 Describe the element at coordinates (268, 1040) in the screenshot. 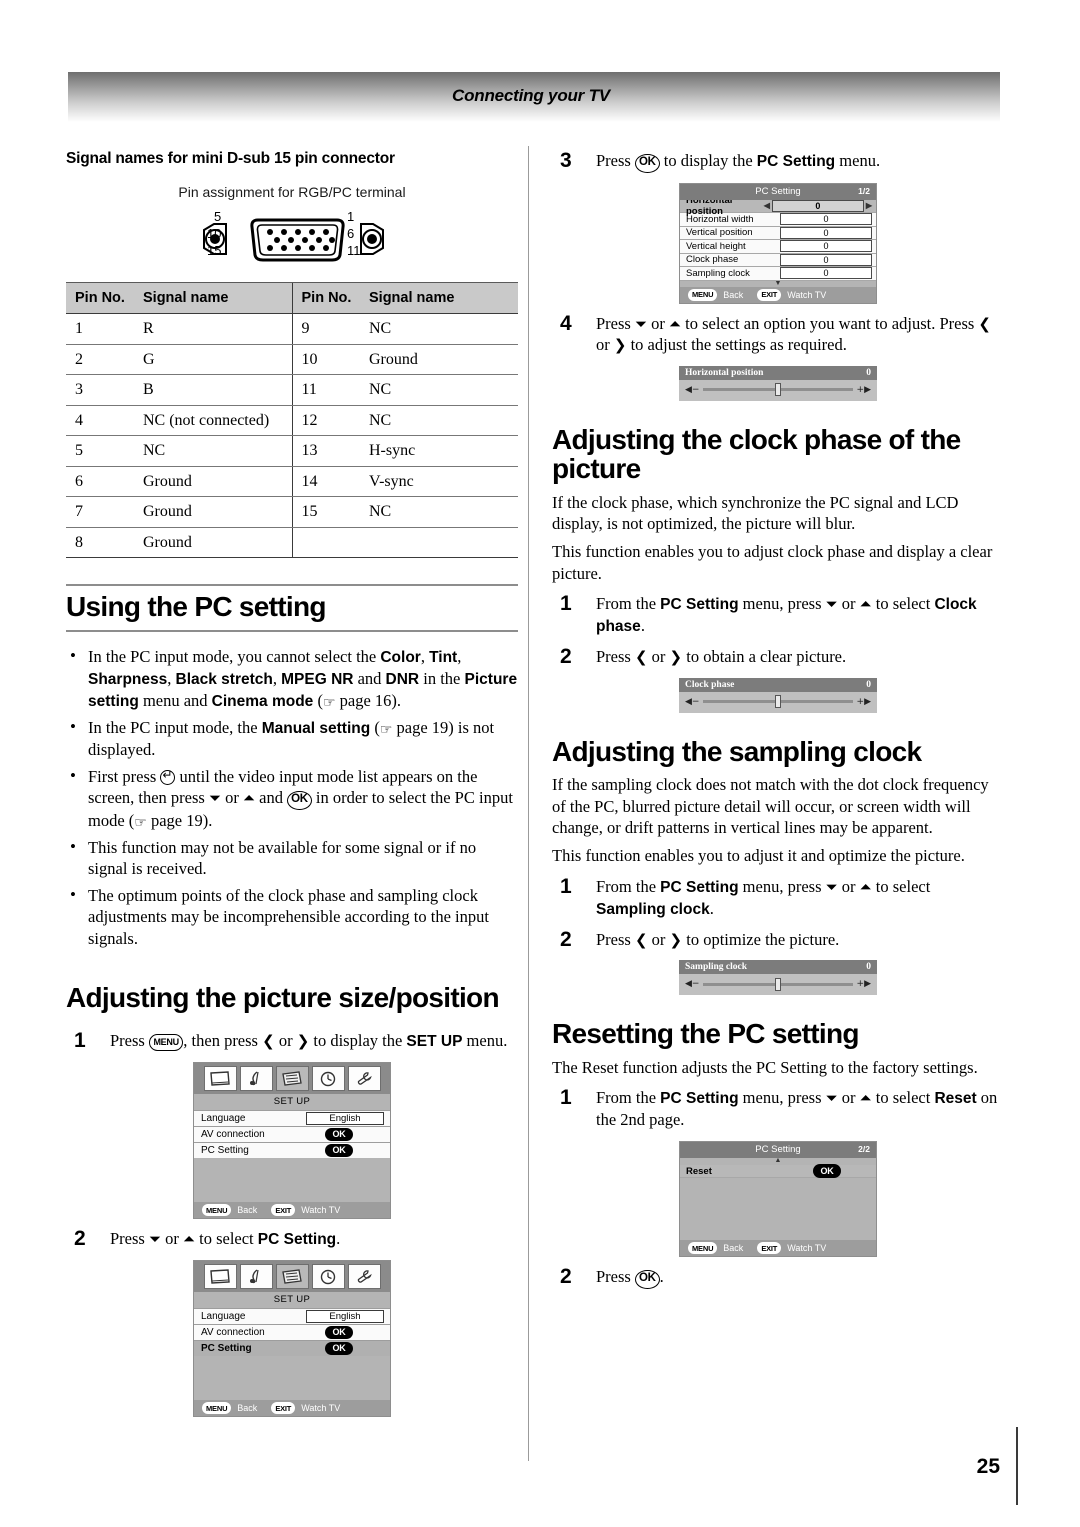

I see `chevron-left-icon: ❮` at that location.